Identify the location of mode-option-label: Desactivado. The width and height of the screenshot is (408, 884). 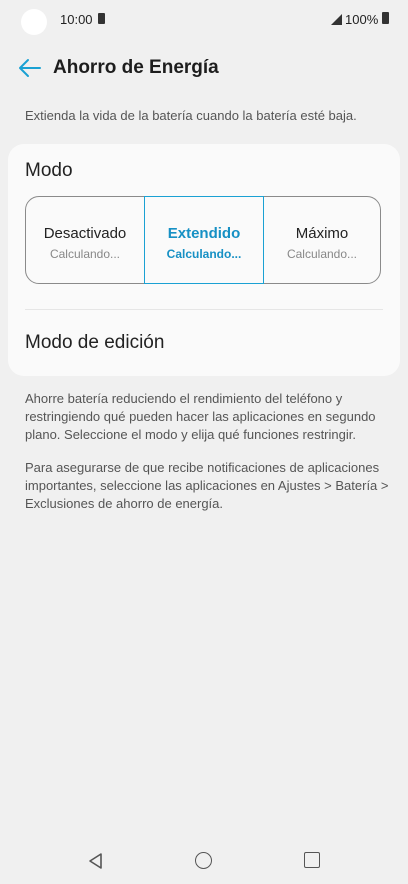
(85, 233).